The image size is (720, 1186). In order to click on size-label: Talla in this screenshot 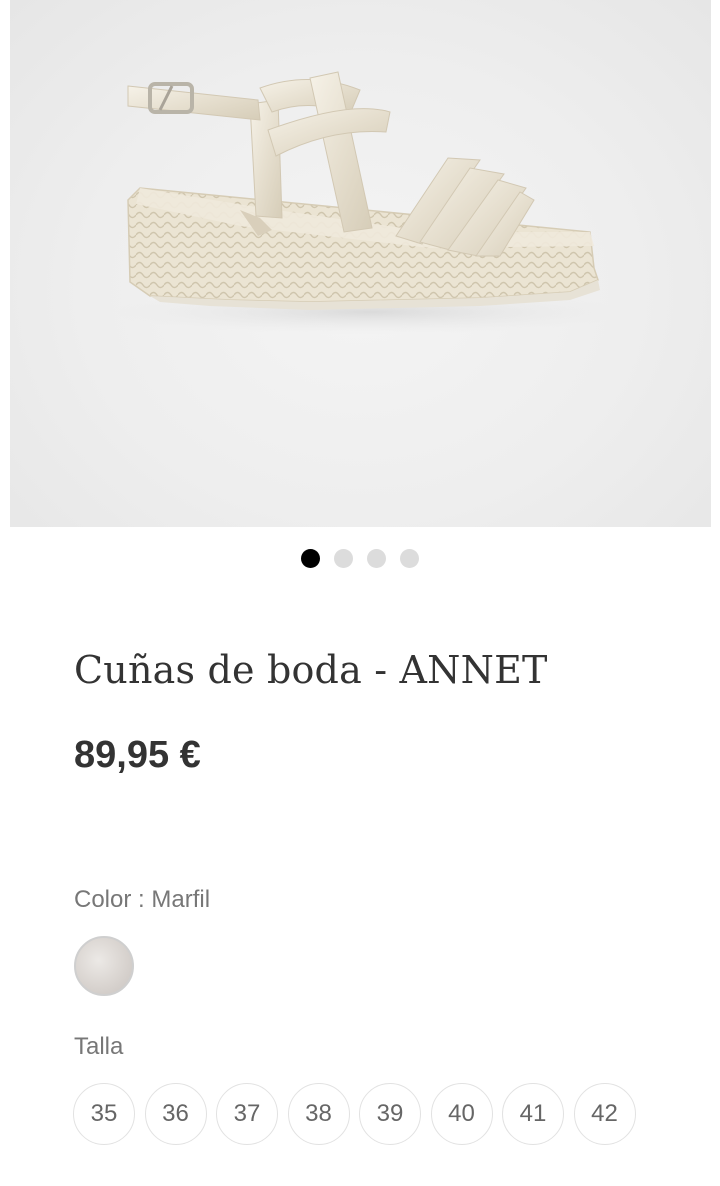, I will do `click(99, 1046)`.